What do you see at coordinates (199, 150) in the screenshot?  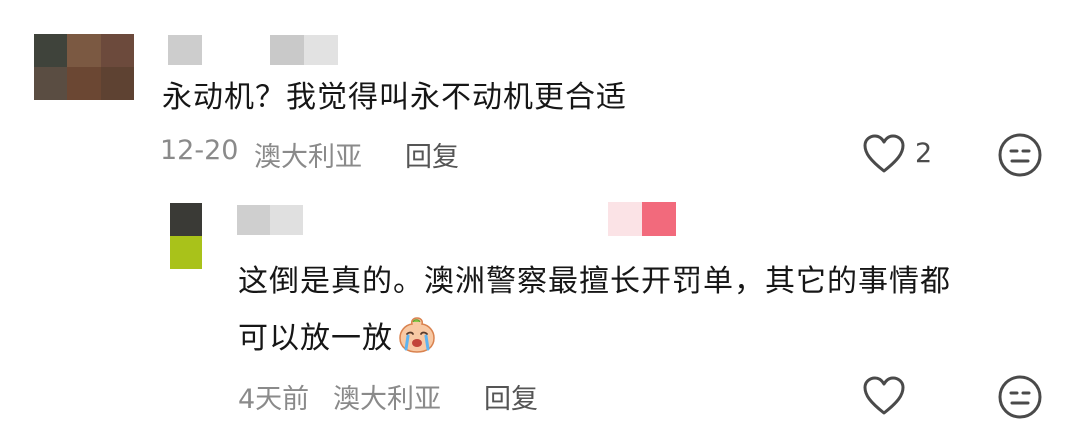 I see `comment-date: 12-20` at bounding box center [199, 150].